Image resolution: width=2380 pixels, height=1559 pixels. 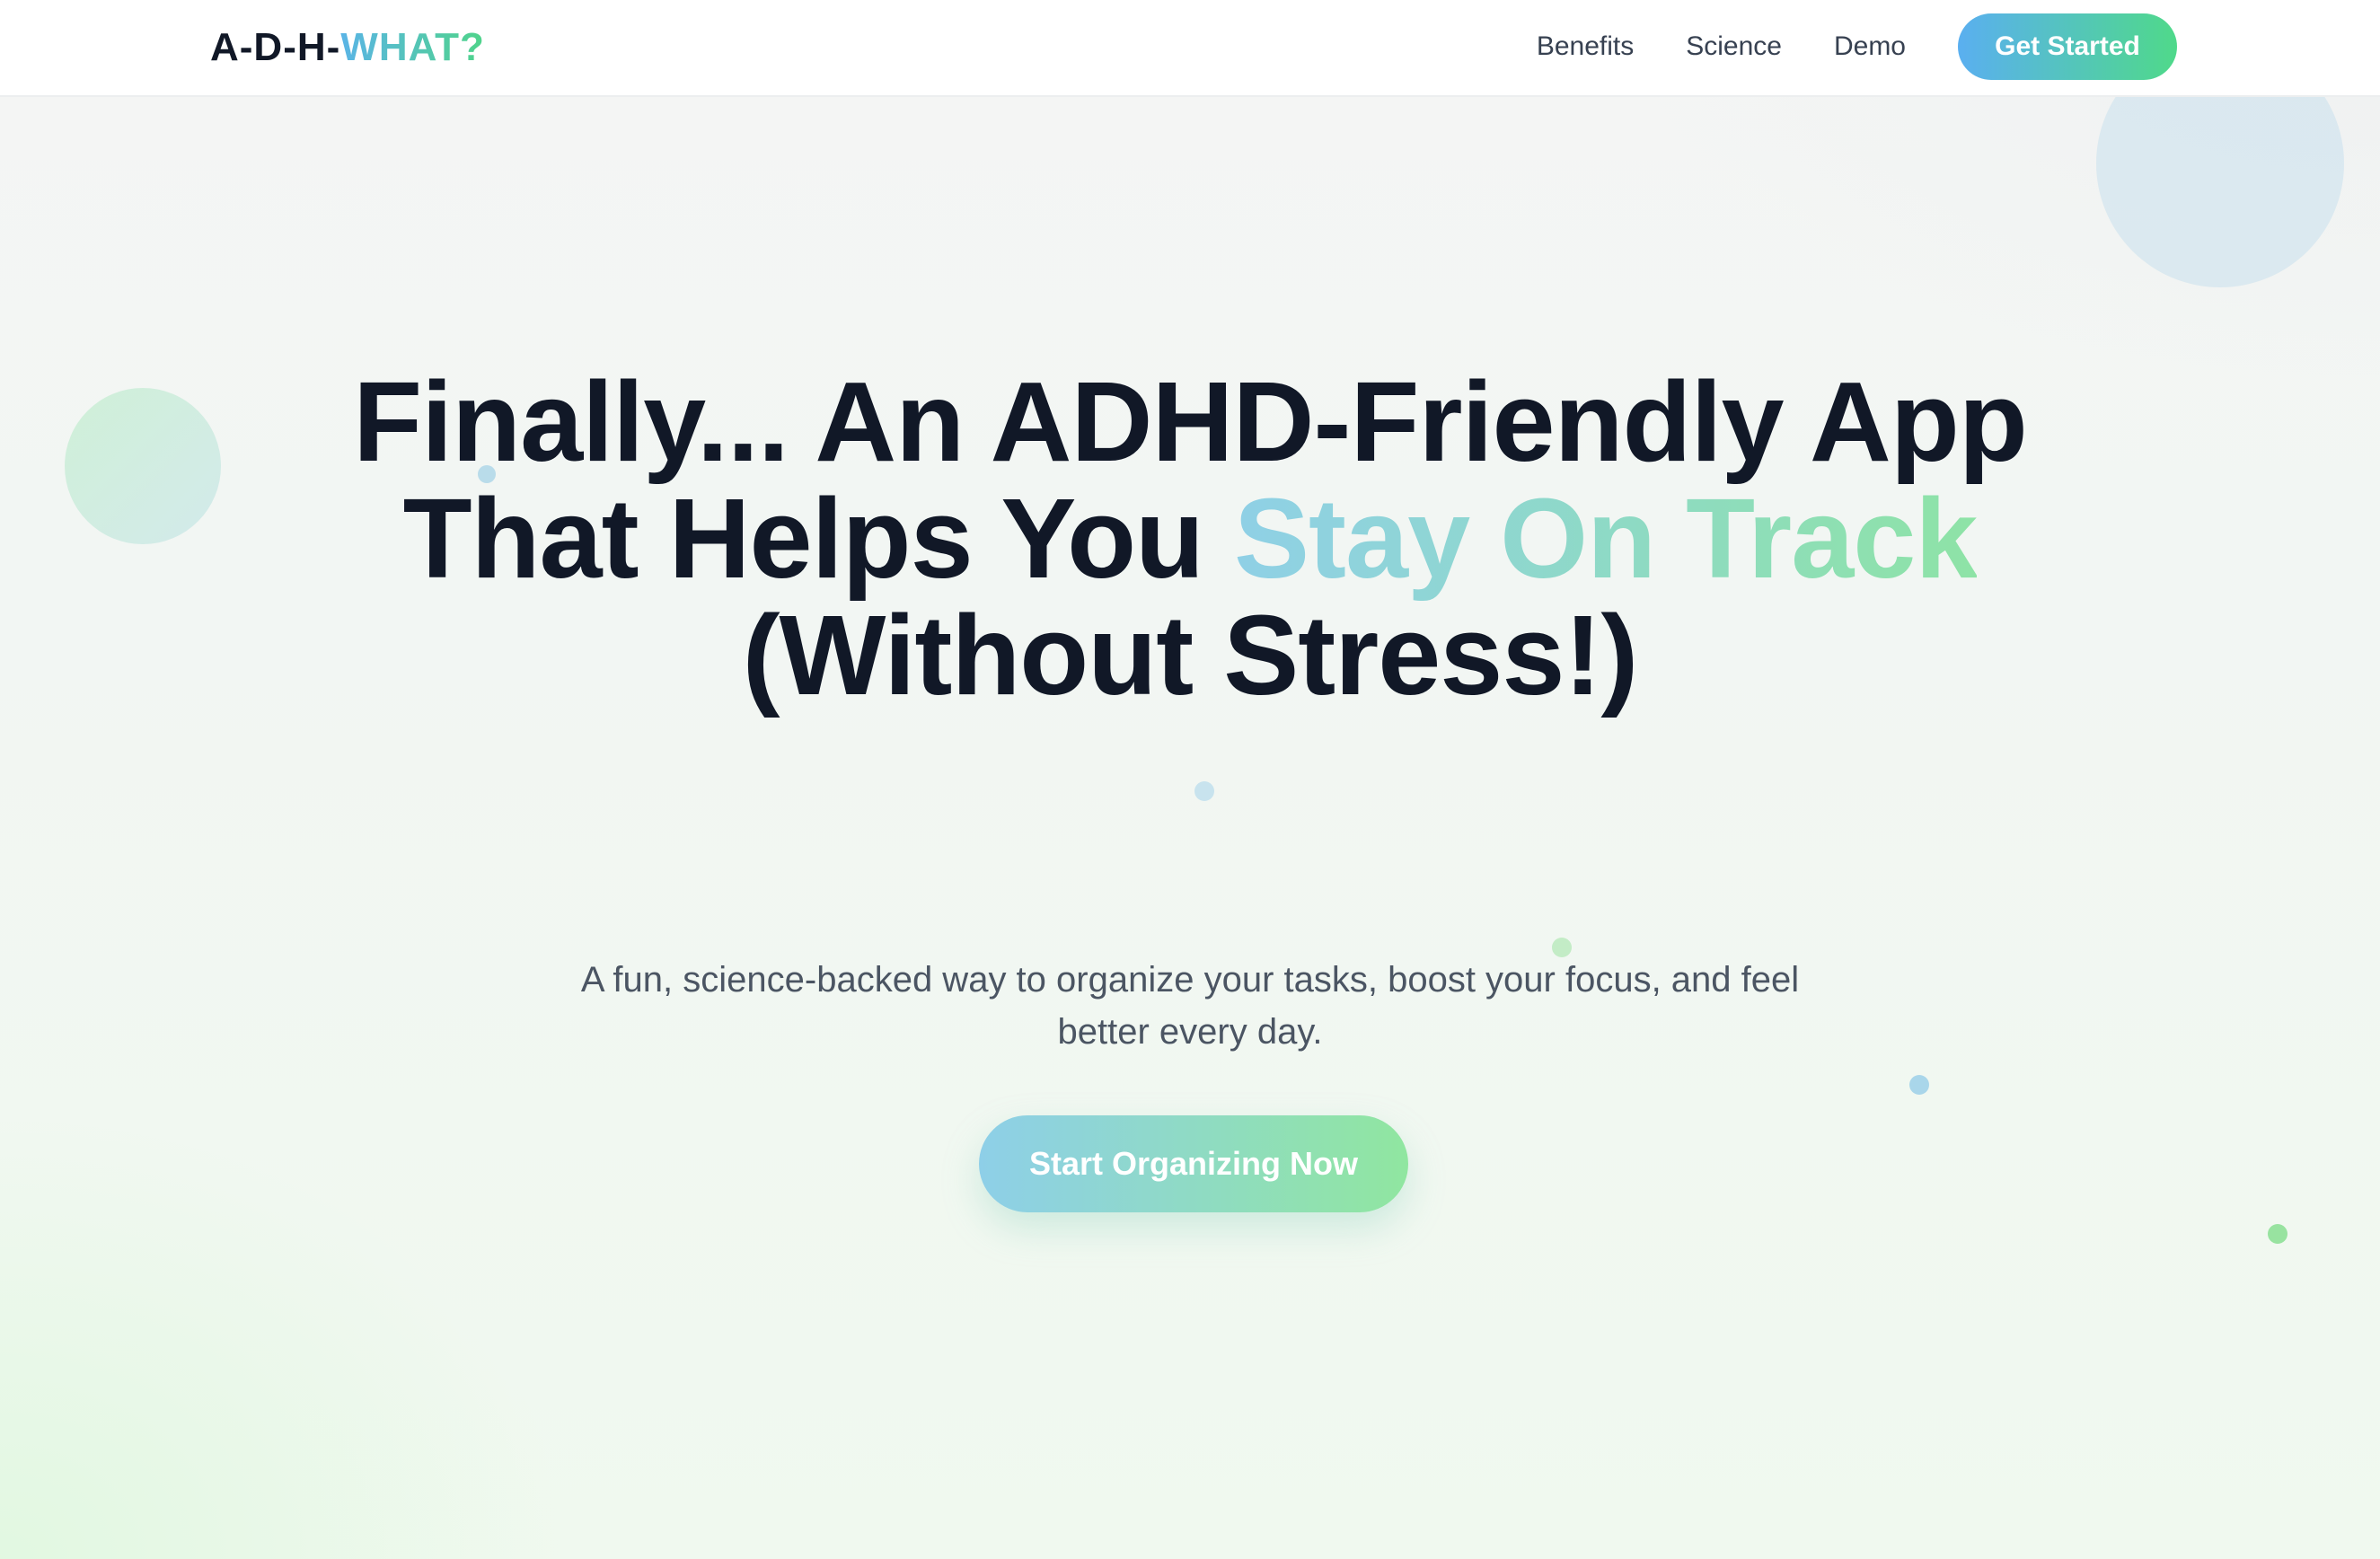 I want to click on logo-text-gradient: WHAT?, so click(x=413, y=48).